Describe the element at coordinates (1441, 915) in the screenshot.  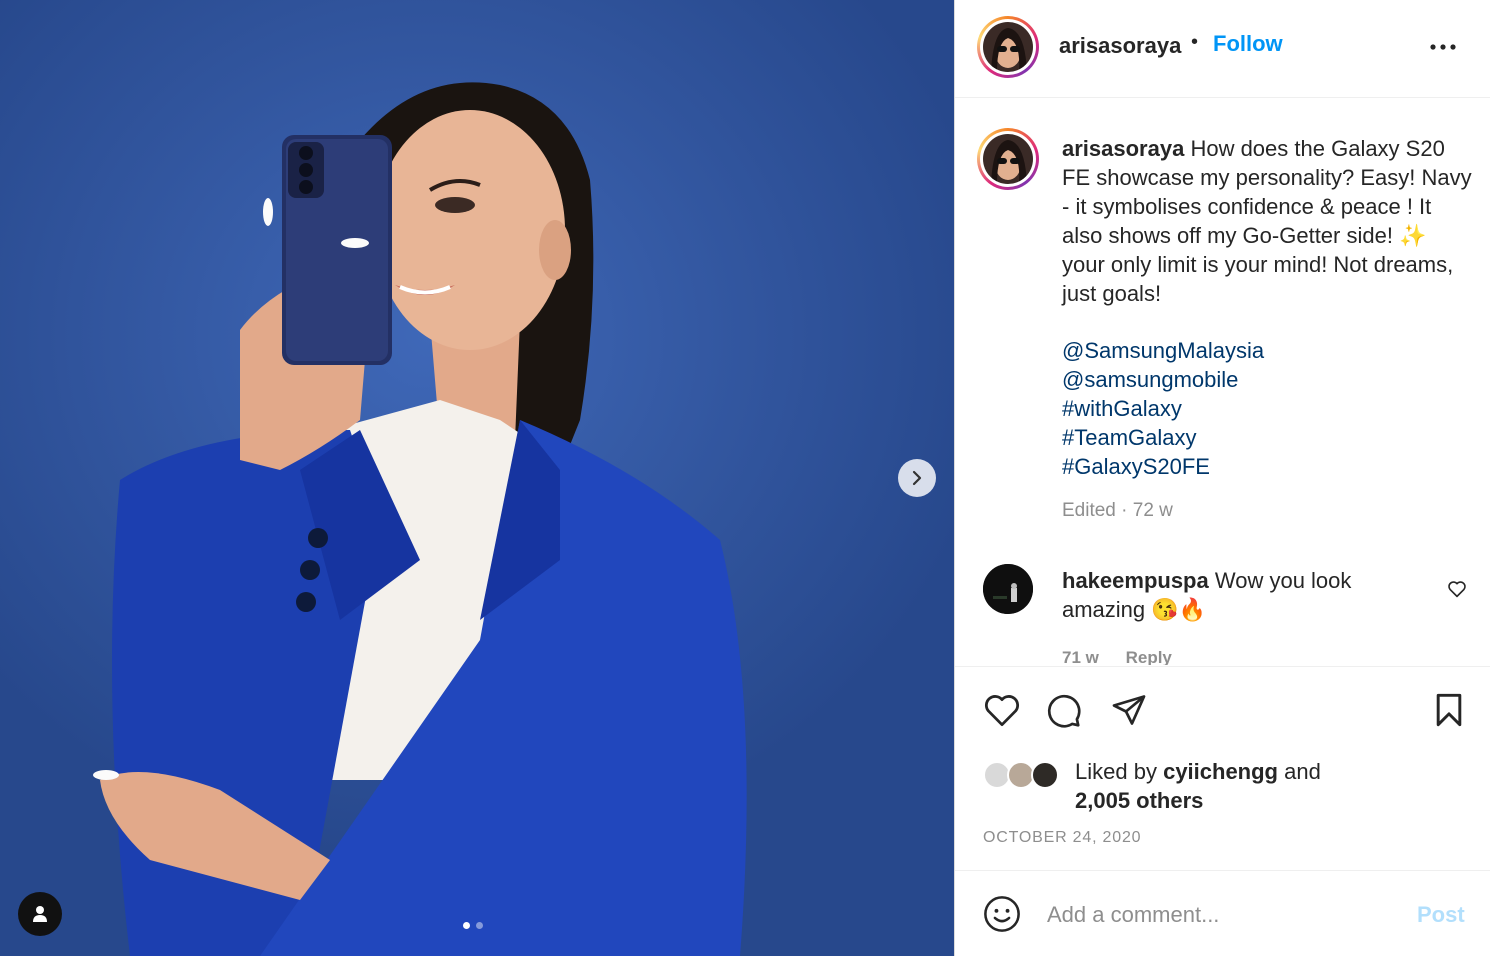
I see `post-comment-button: Post` at that location.